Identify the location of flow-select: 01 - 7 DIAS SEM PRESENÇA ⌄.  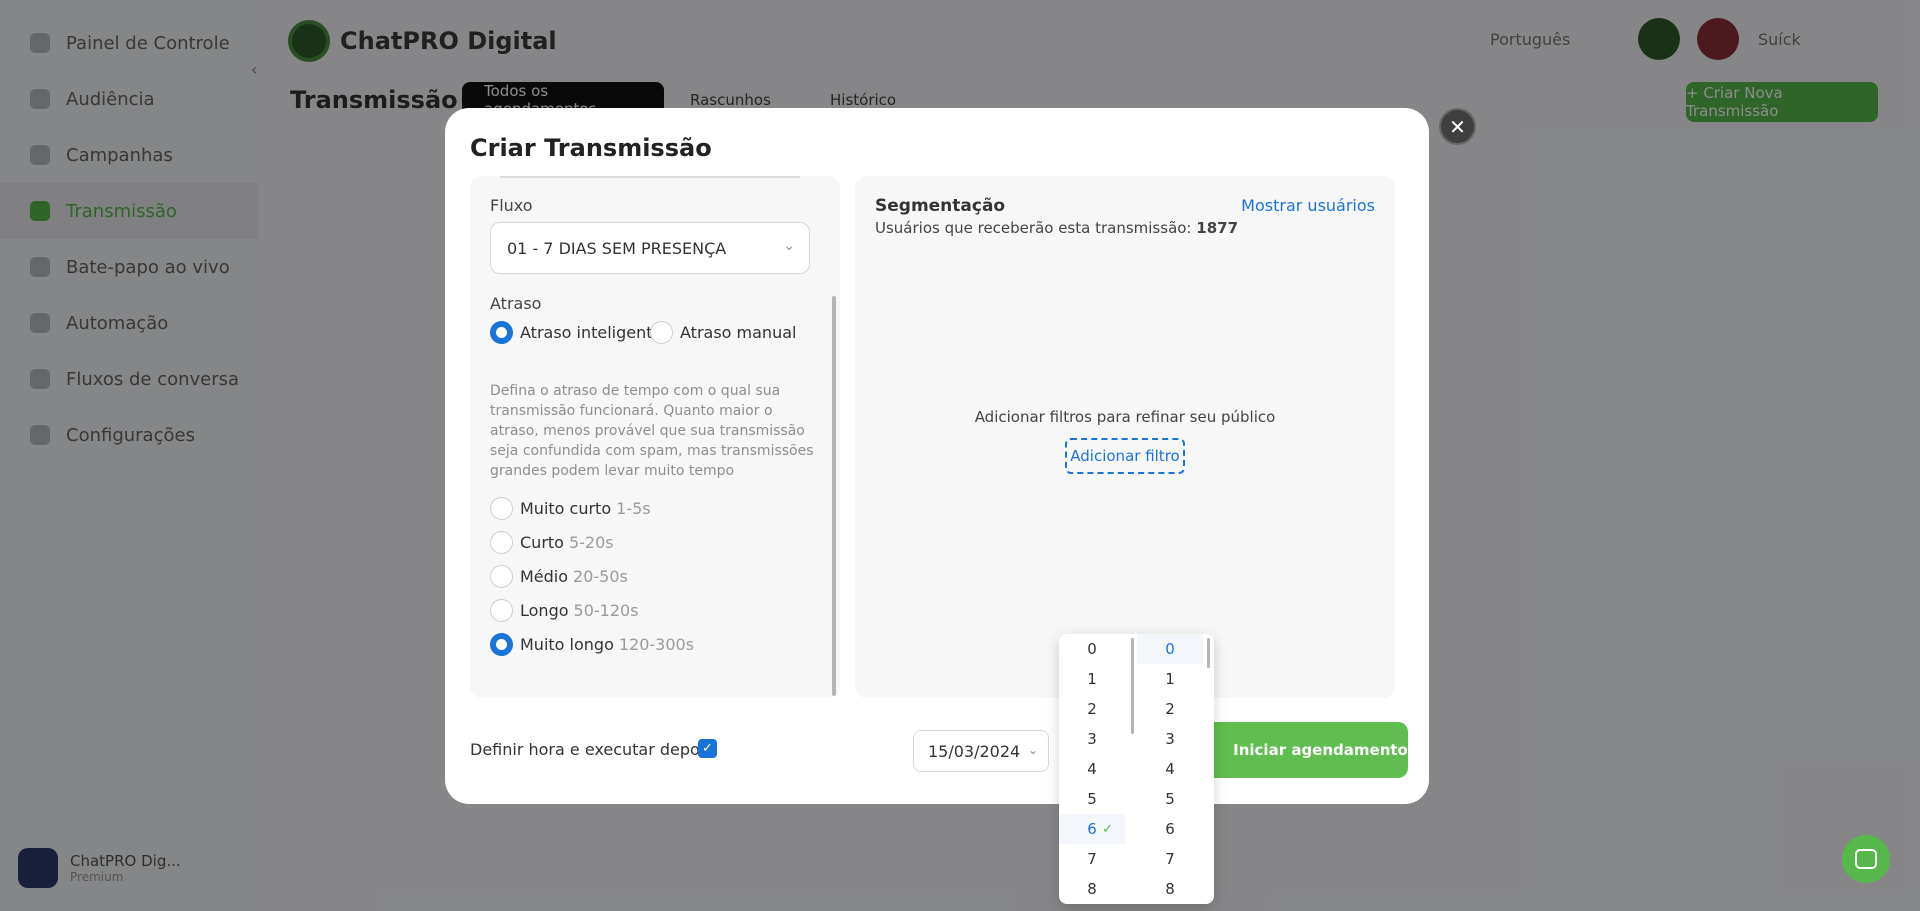
(650, 248).